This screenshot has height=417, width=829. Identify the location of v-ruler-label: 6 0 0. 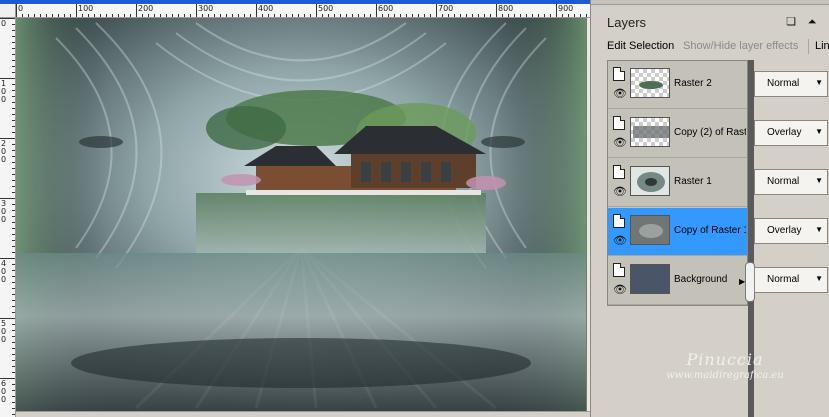
(4, 391).